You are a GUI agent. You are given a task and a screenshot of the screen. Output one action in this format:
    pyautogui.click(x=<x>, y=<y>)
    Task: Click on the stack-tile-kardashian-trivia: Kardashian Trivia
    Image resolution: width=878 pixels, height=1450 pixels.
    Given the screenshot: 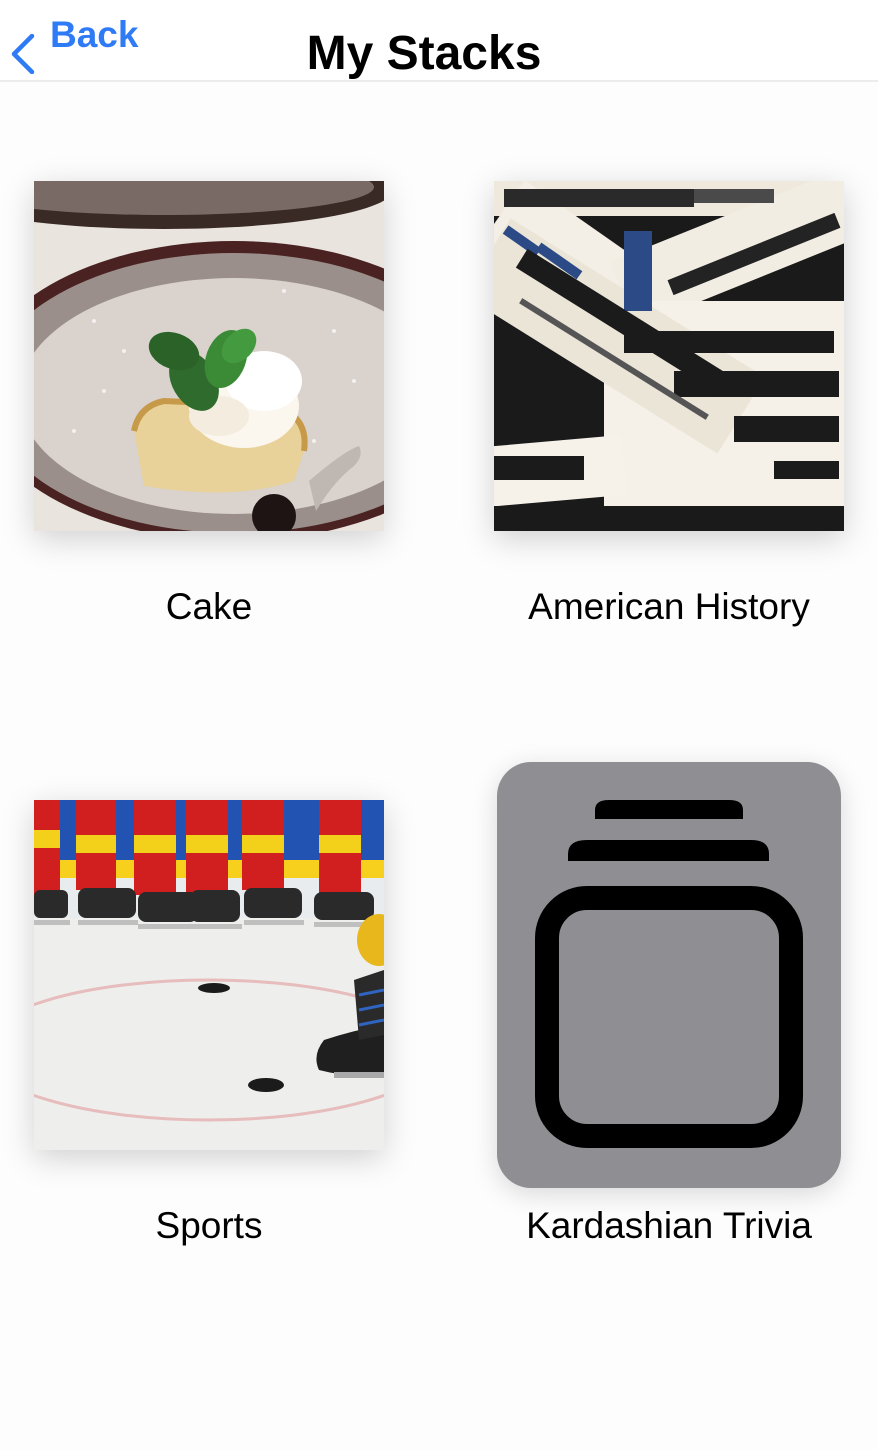 What is the action you would take?
    pyautogui.click(x=669, y=1004)
    